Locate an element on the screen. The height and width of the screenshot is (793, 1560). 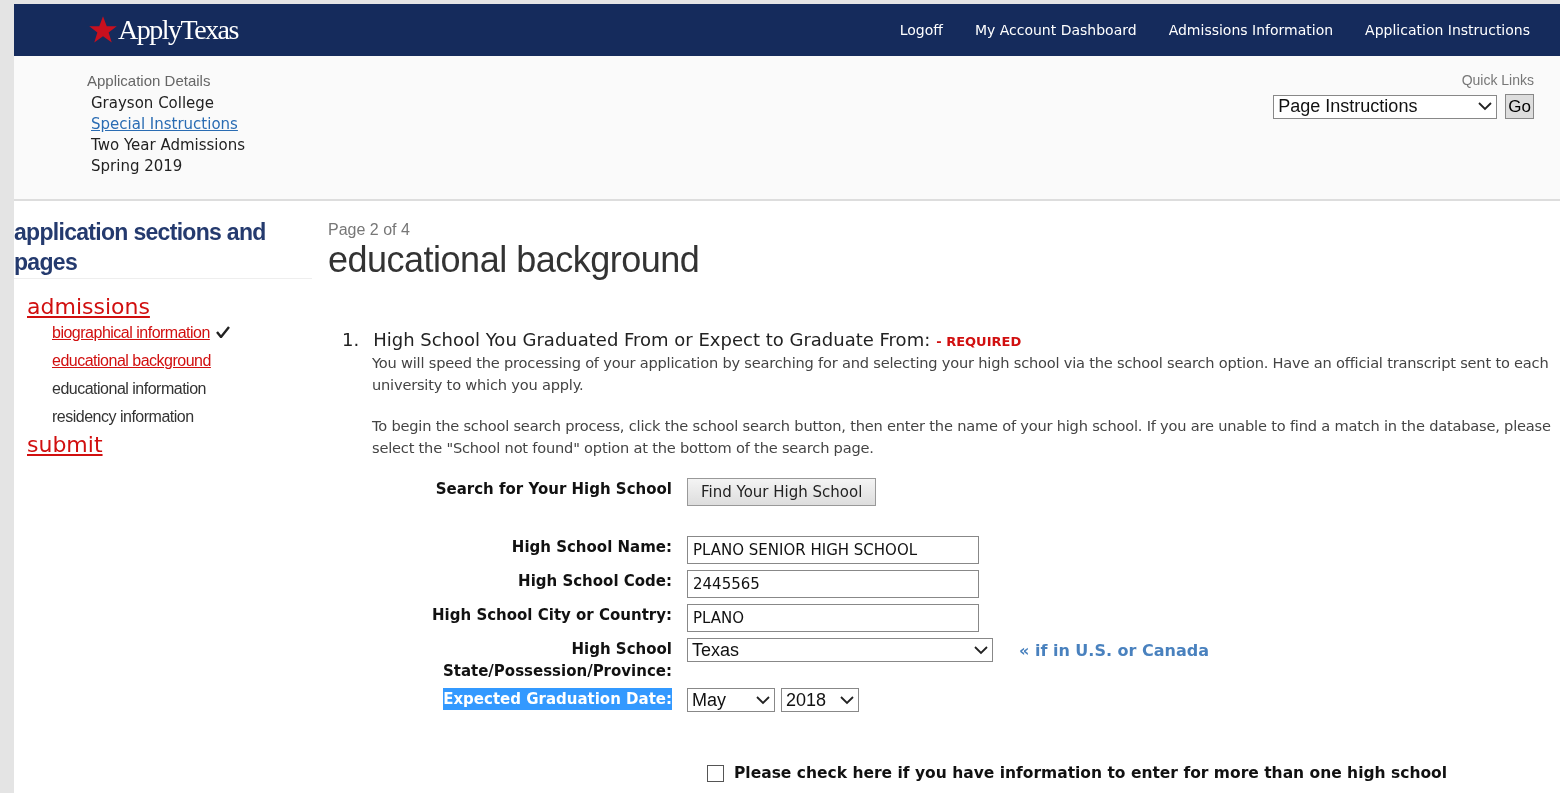
field-label: High School Code: is located at coordinates (595, 581).